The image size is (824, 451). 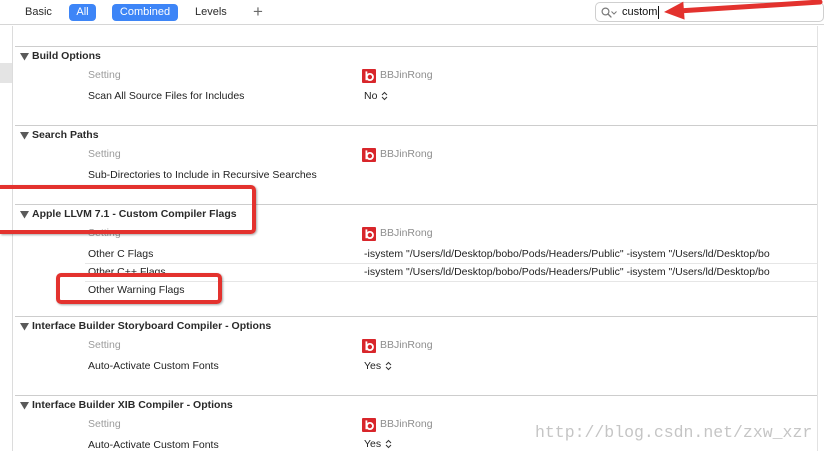 What do you see at coordinates (416, 405) in the screenshot?
I see `section-header: Interface Builder XIB Compiler - Options` at bounding box center [416, 405].